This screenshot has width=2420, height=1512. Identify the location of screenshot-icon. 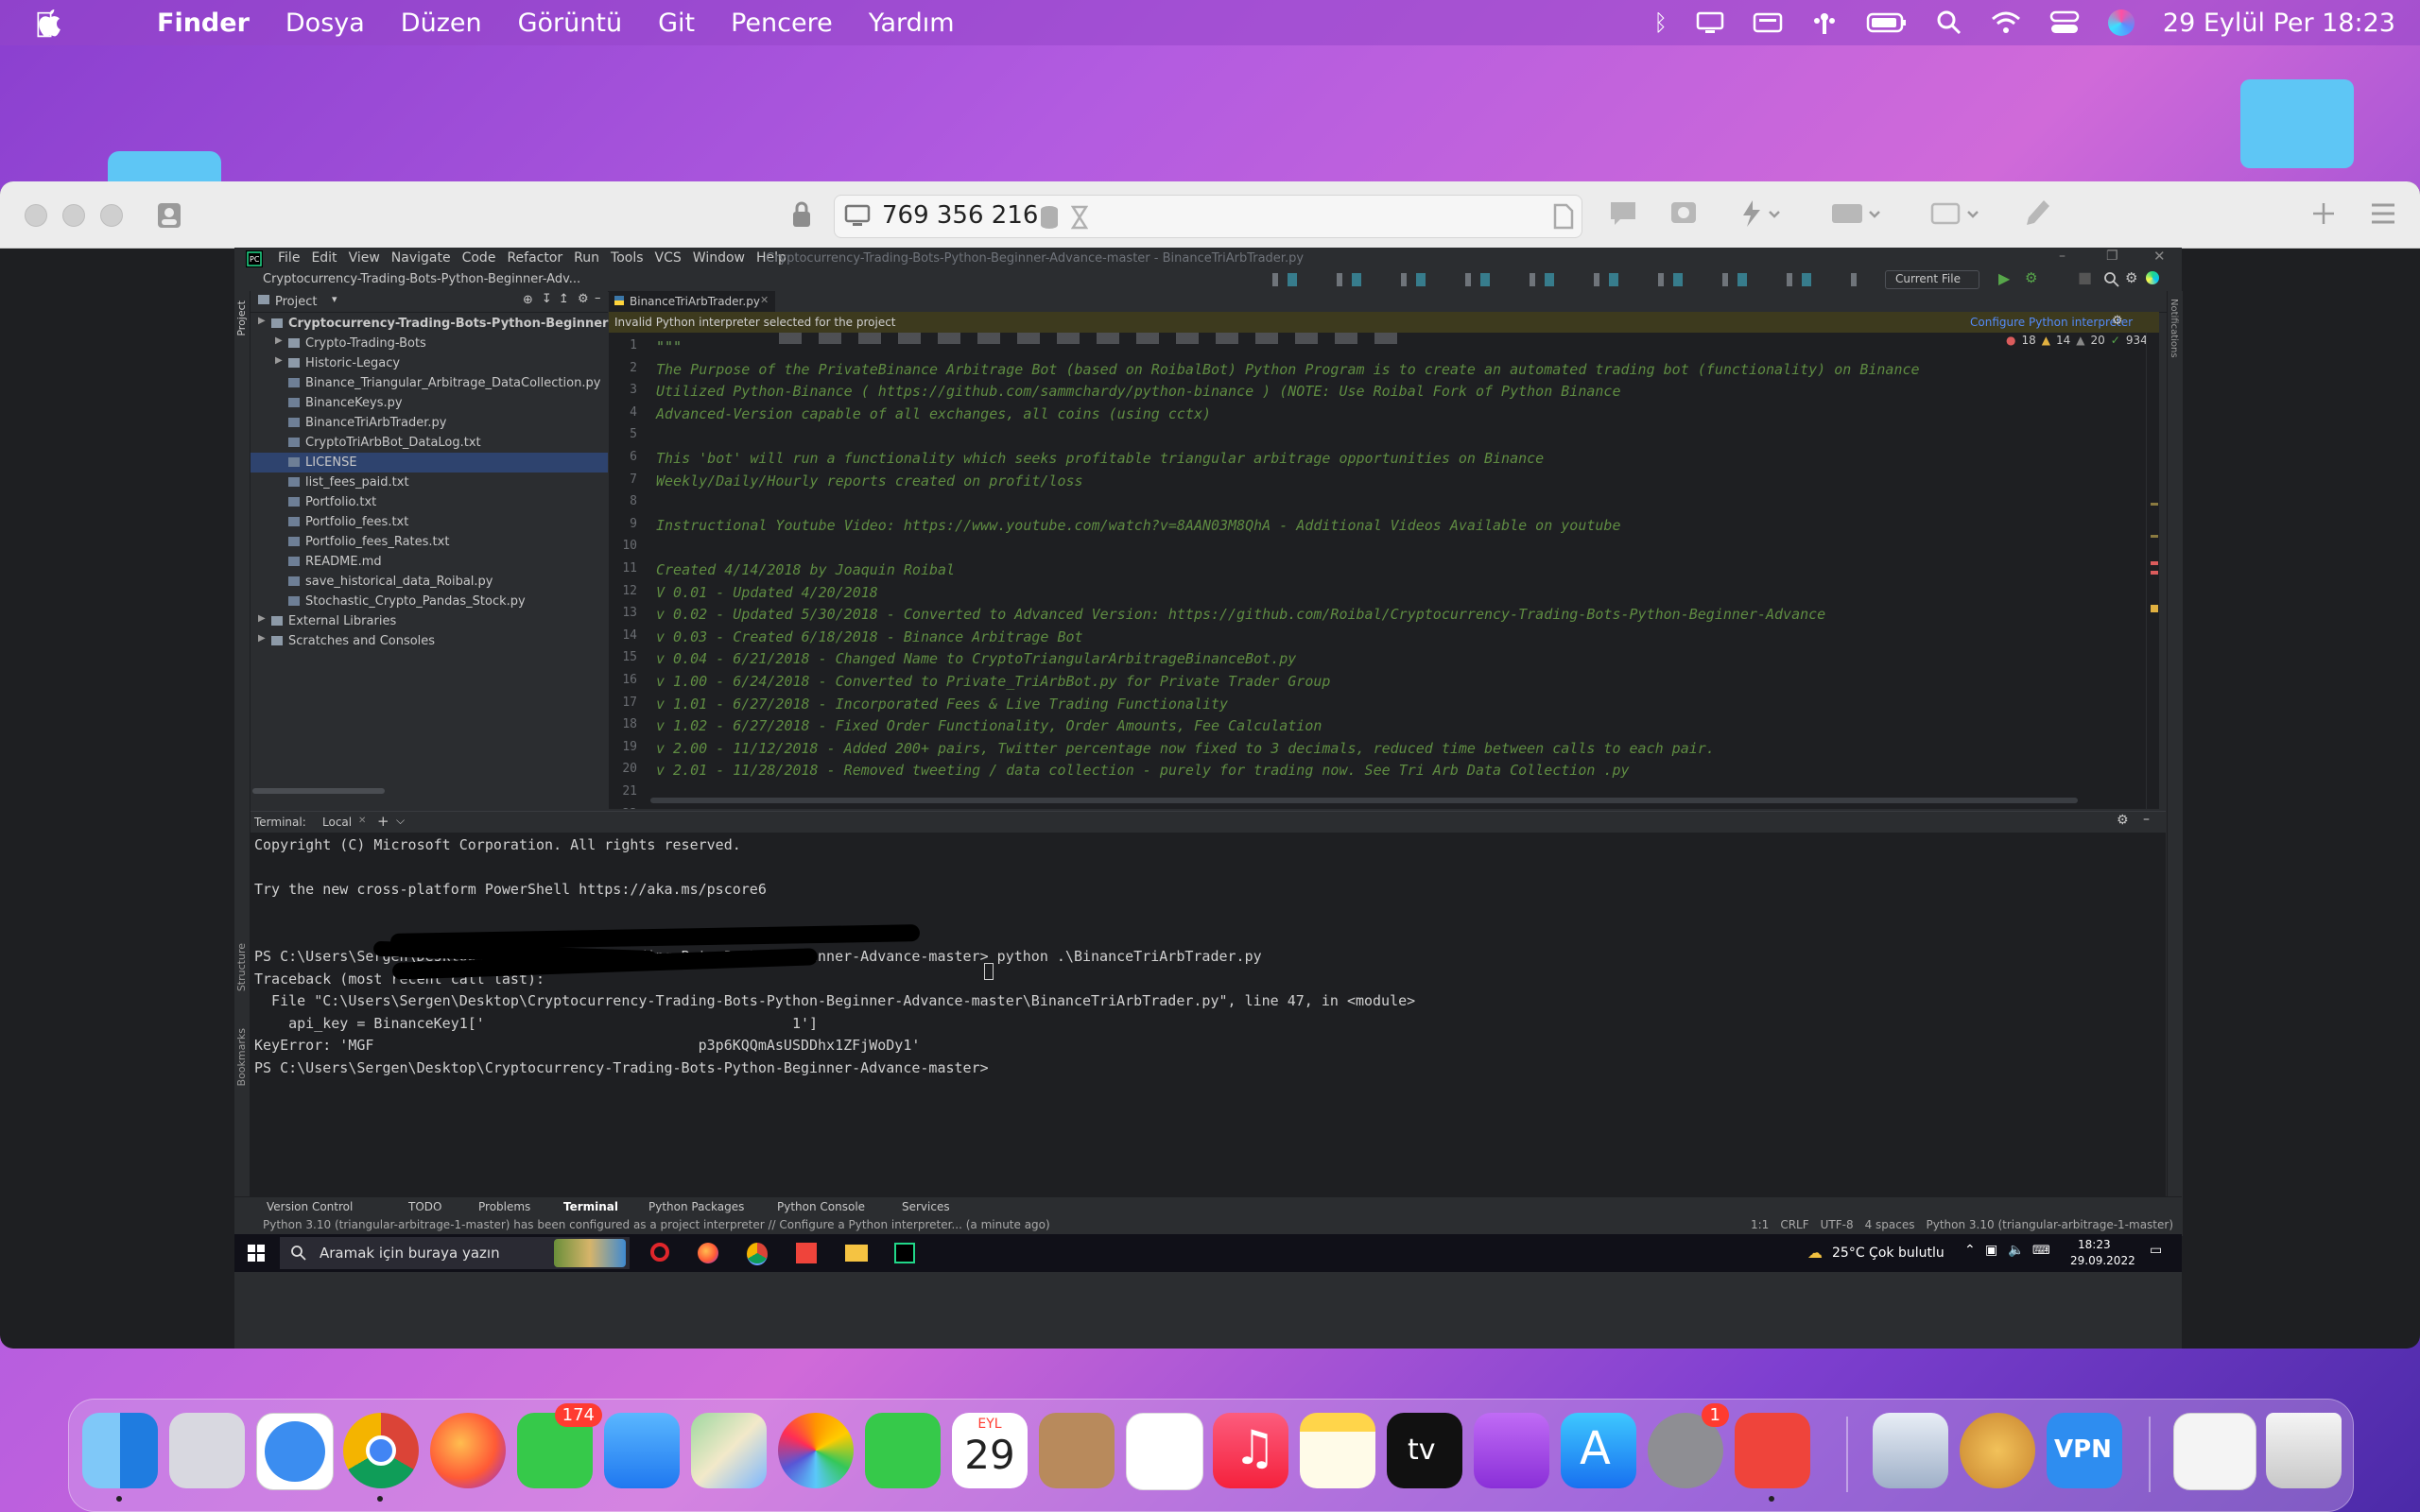
(1683, 213).